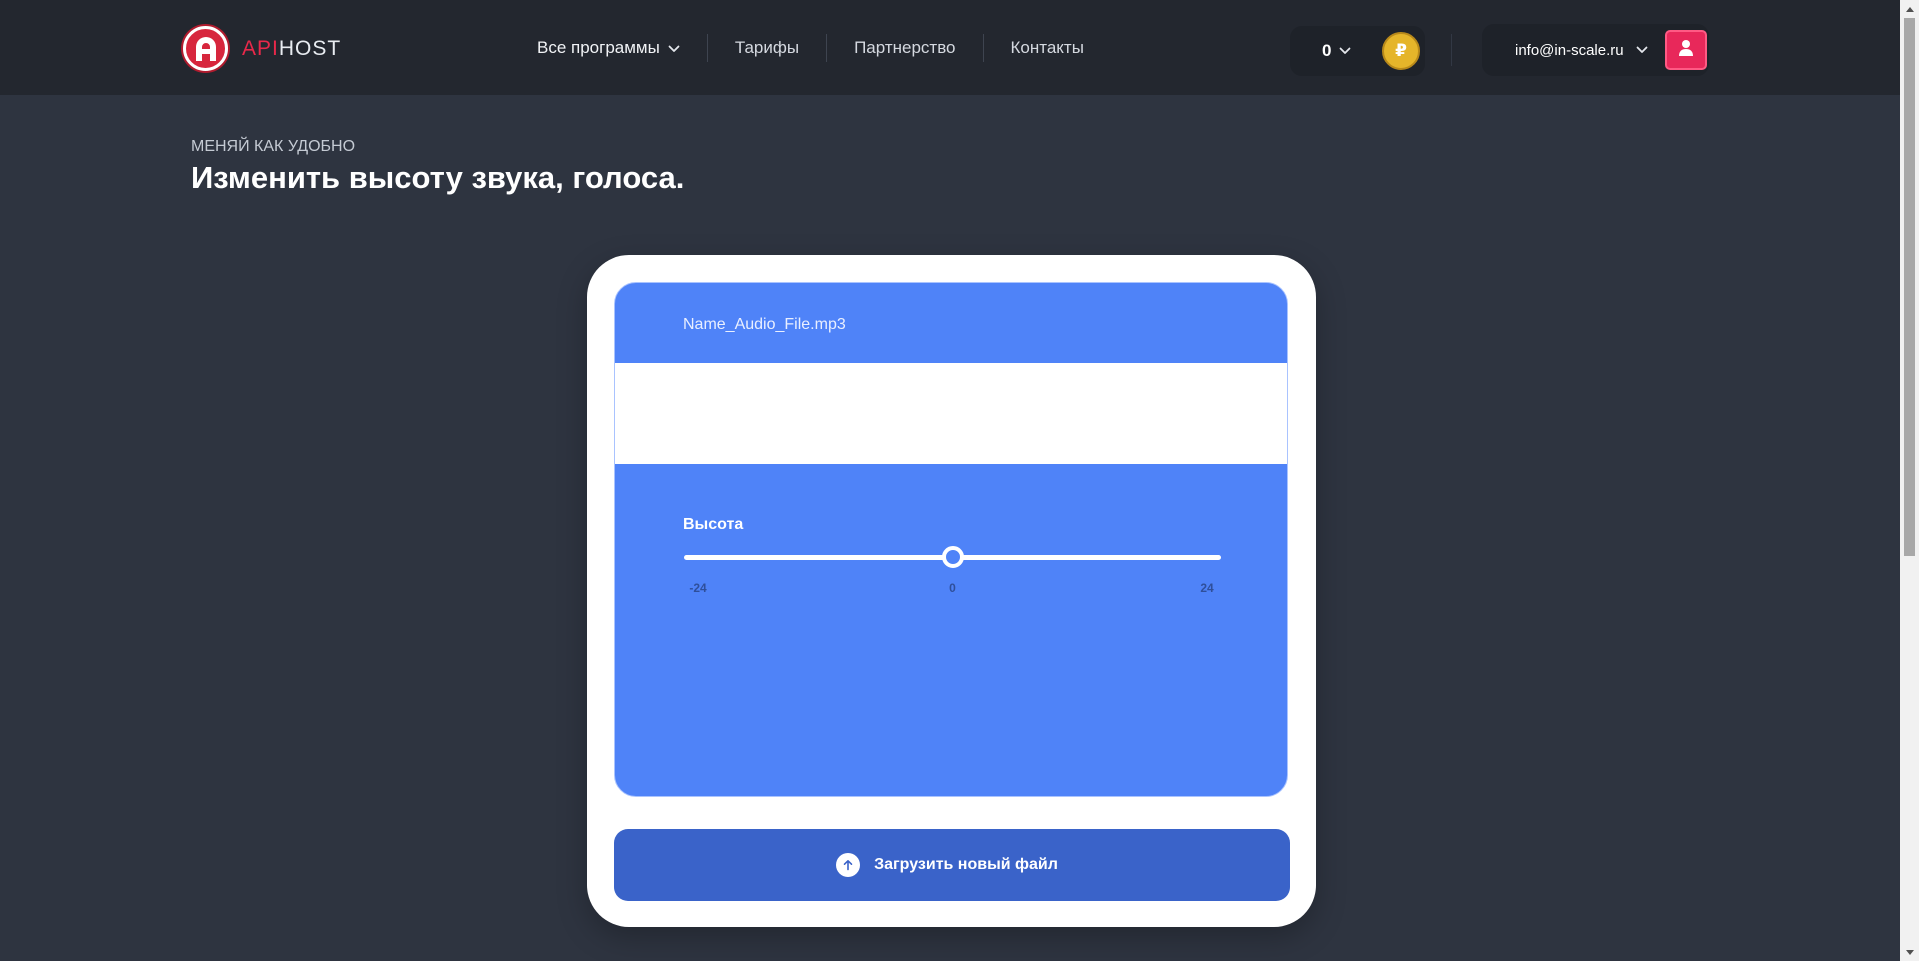  I want to click on user-icon, so click(1686, 50).